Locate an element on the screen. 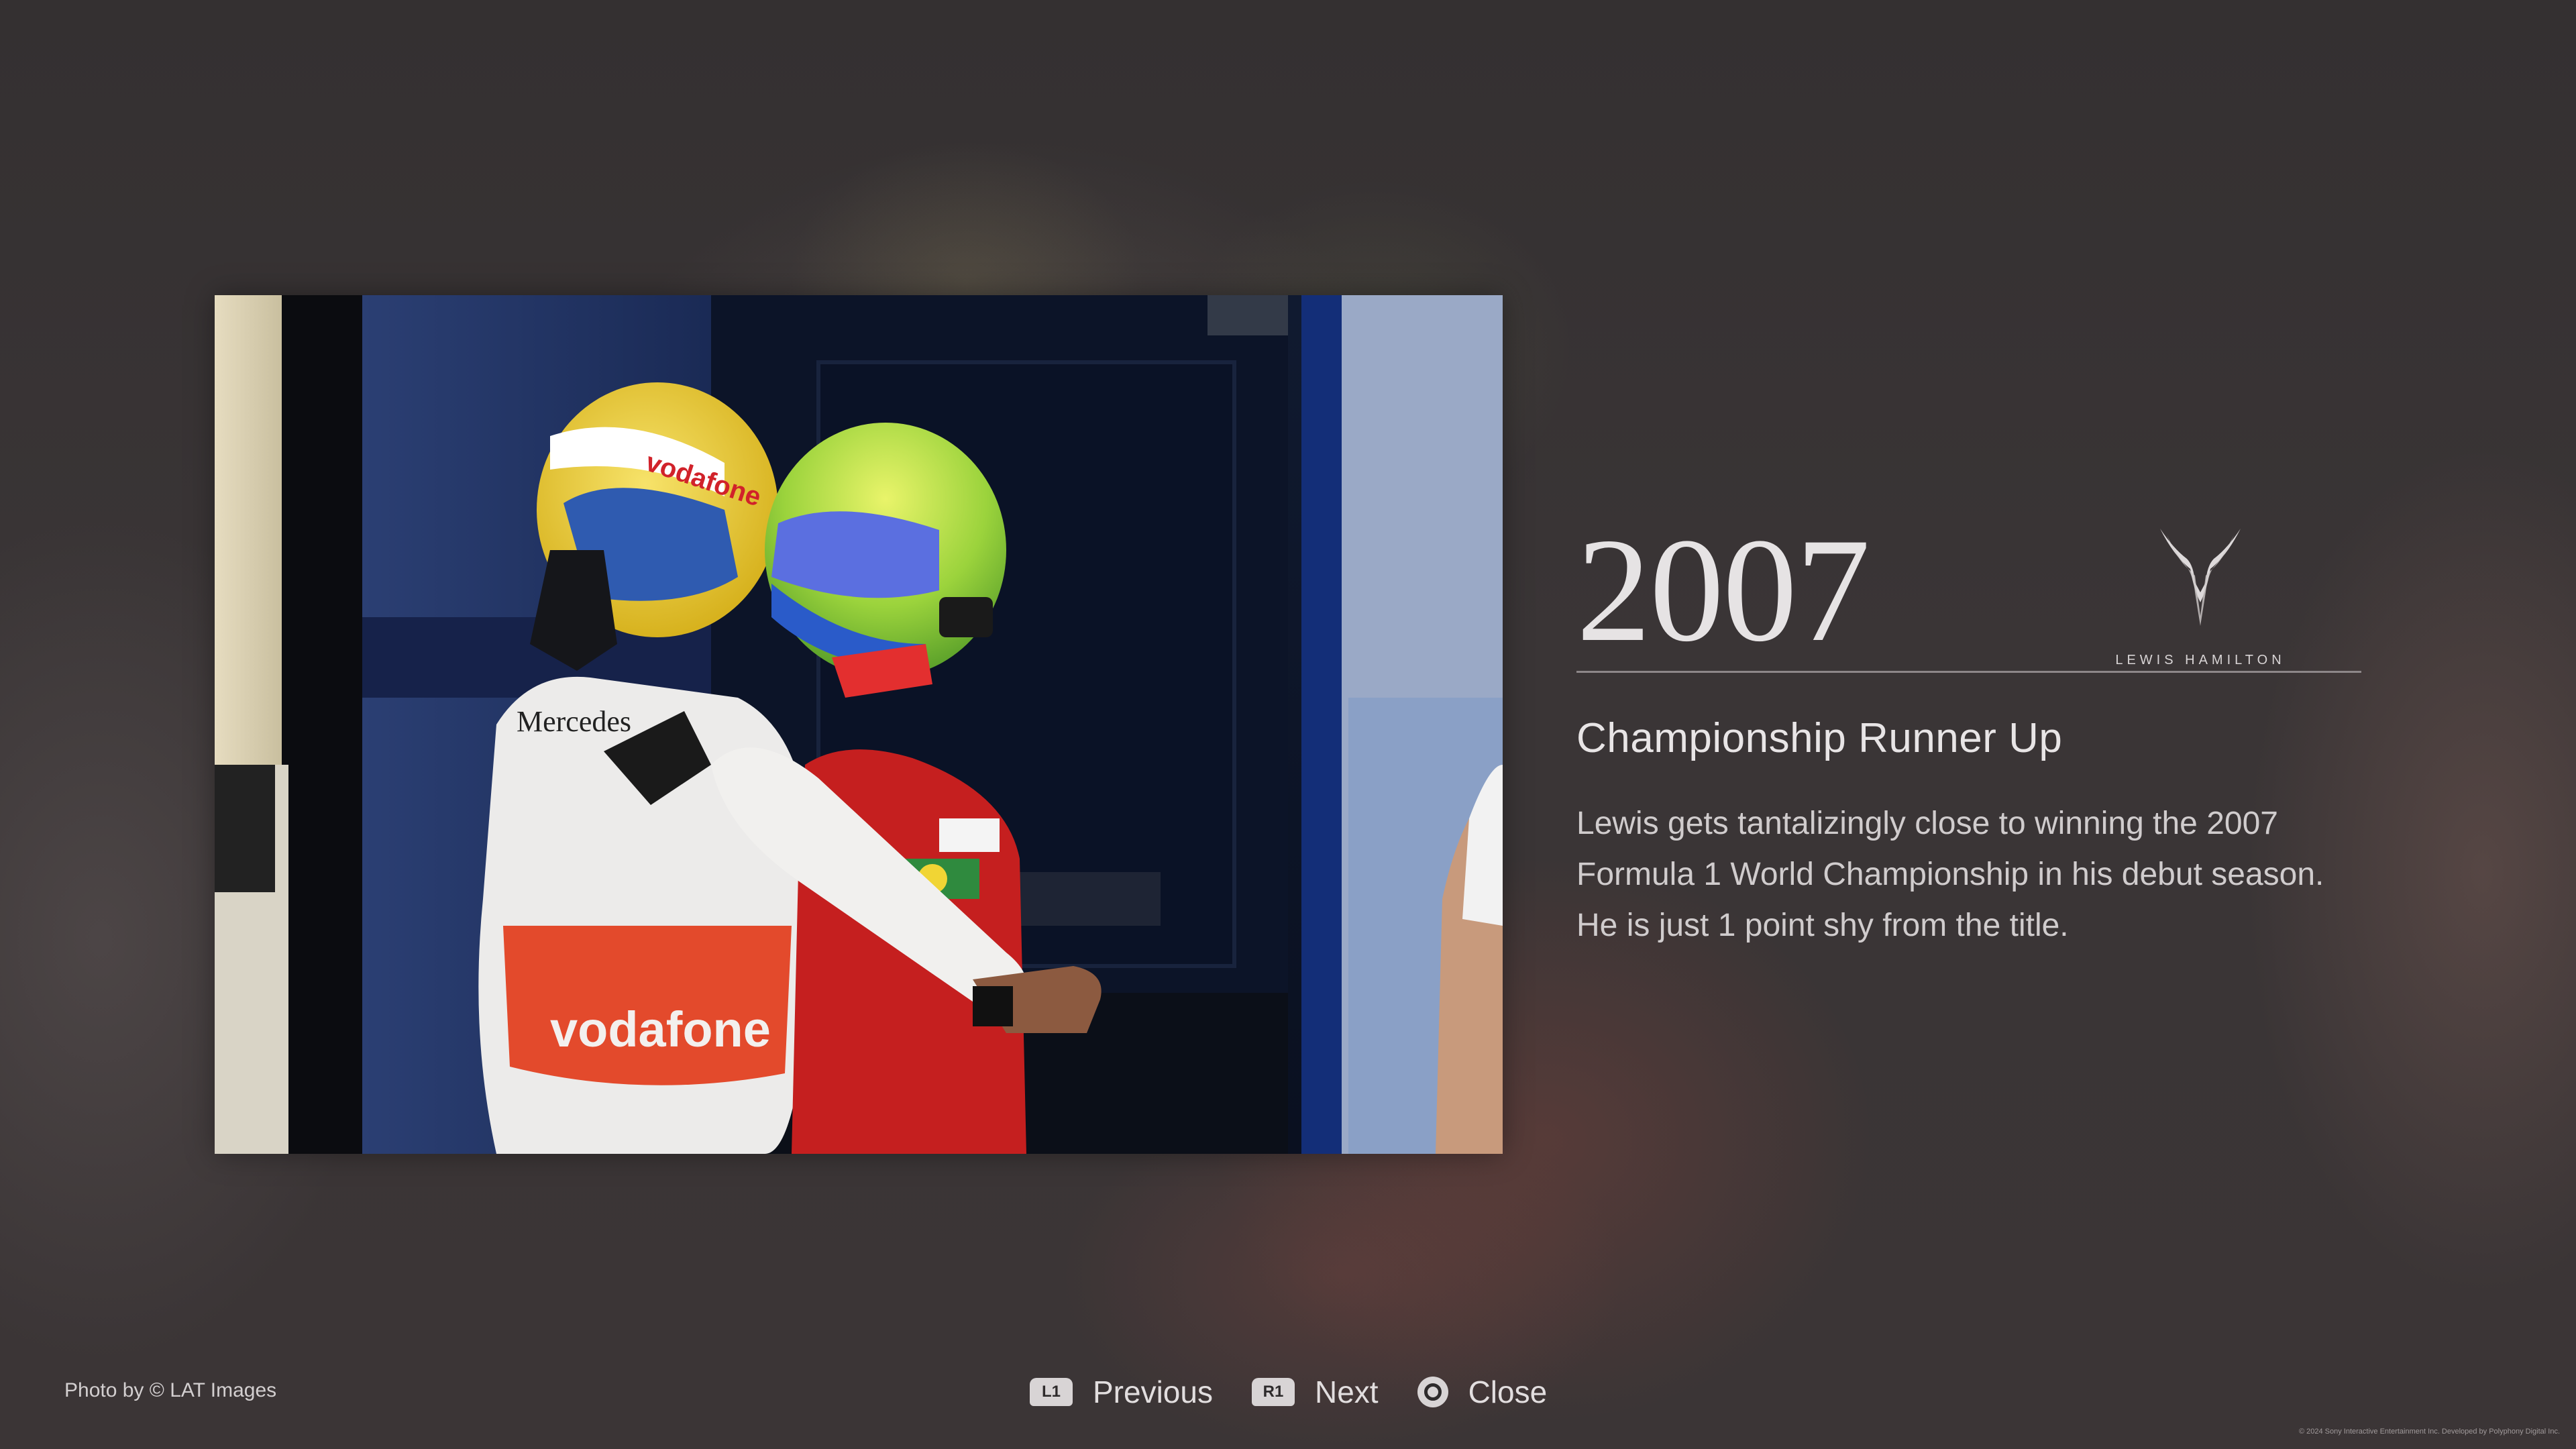 This screenshot has width=2576, height=1449. circle-button-icon is located at coordinates (1432, 1392).